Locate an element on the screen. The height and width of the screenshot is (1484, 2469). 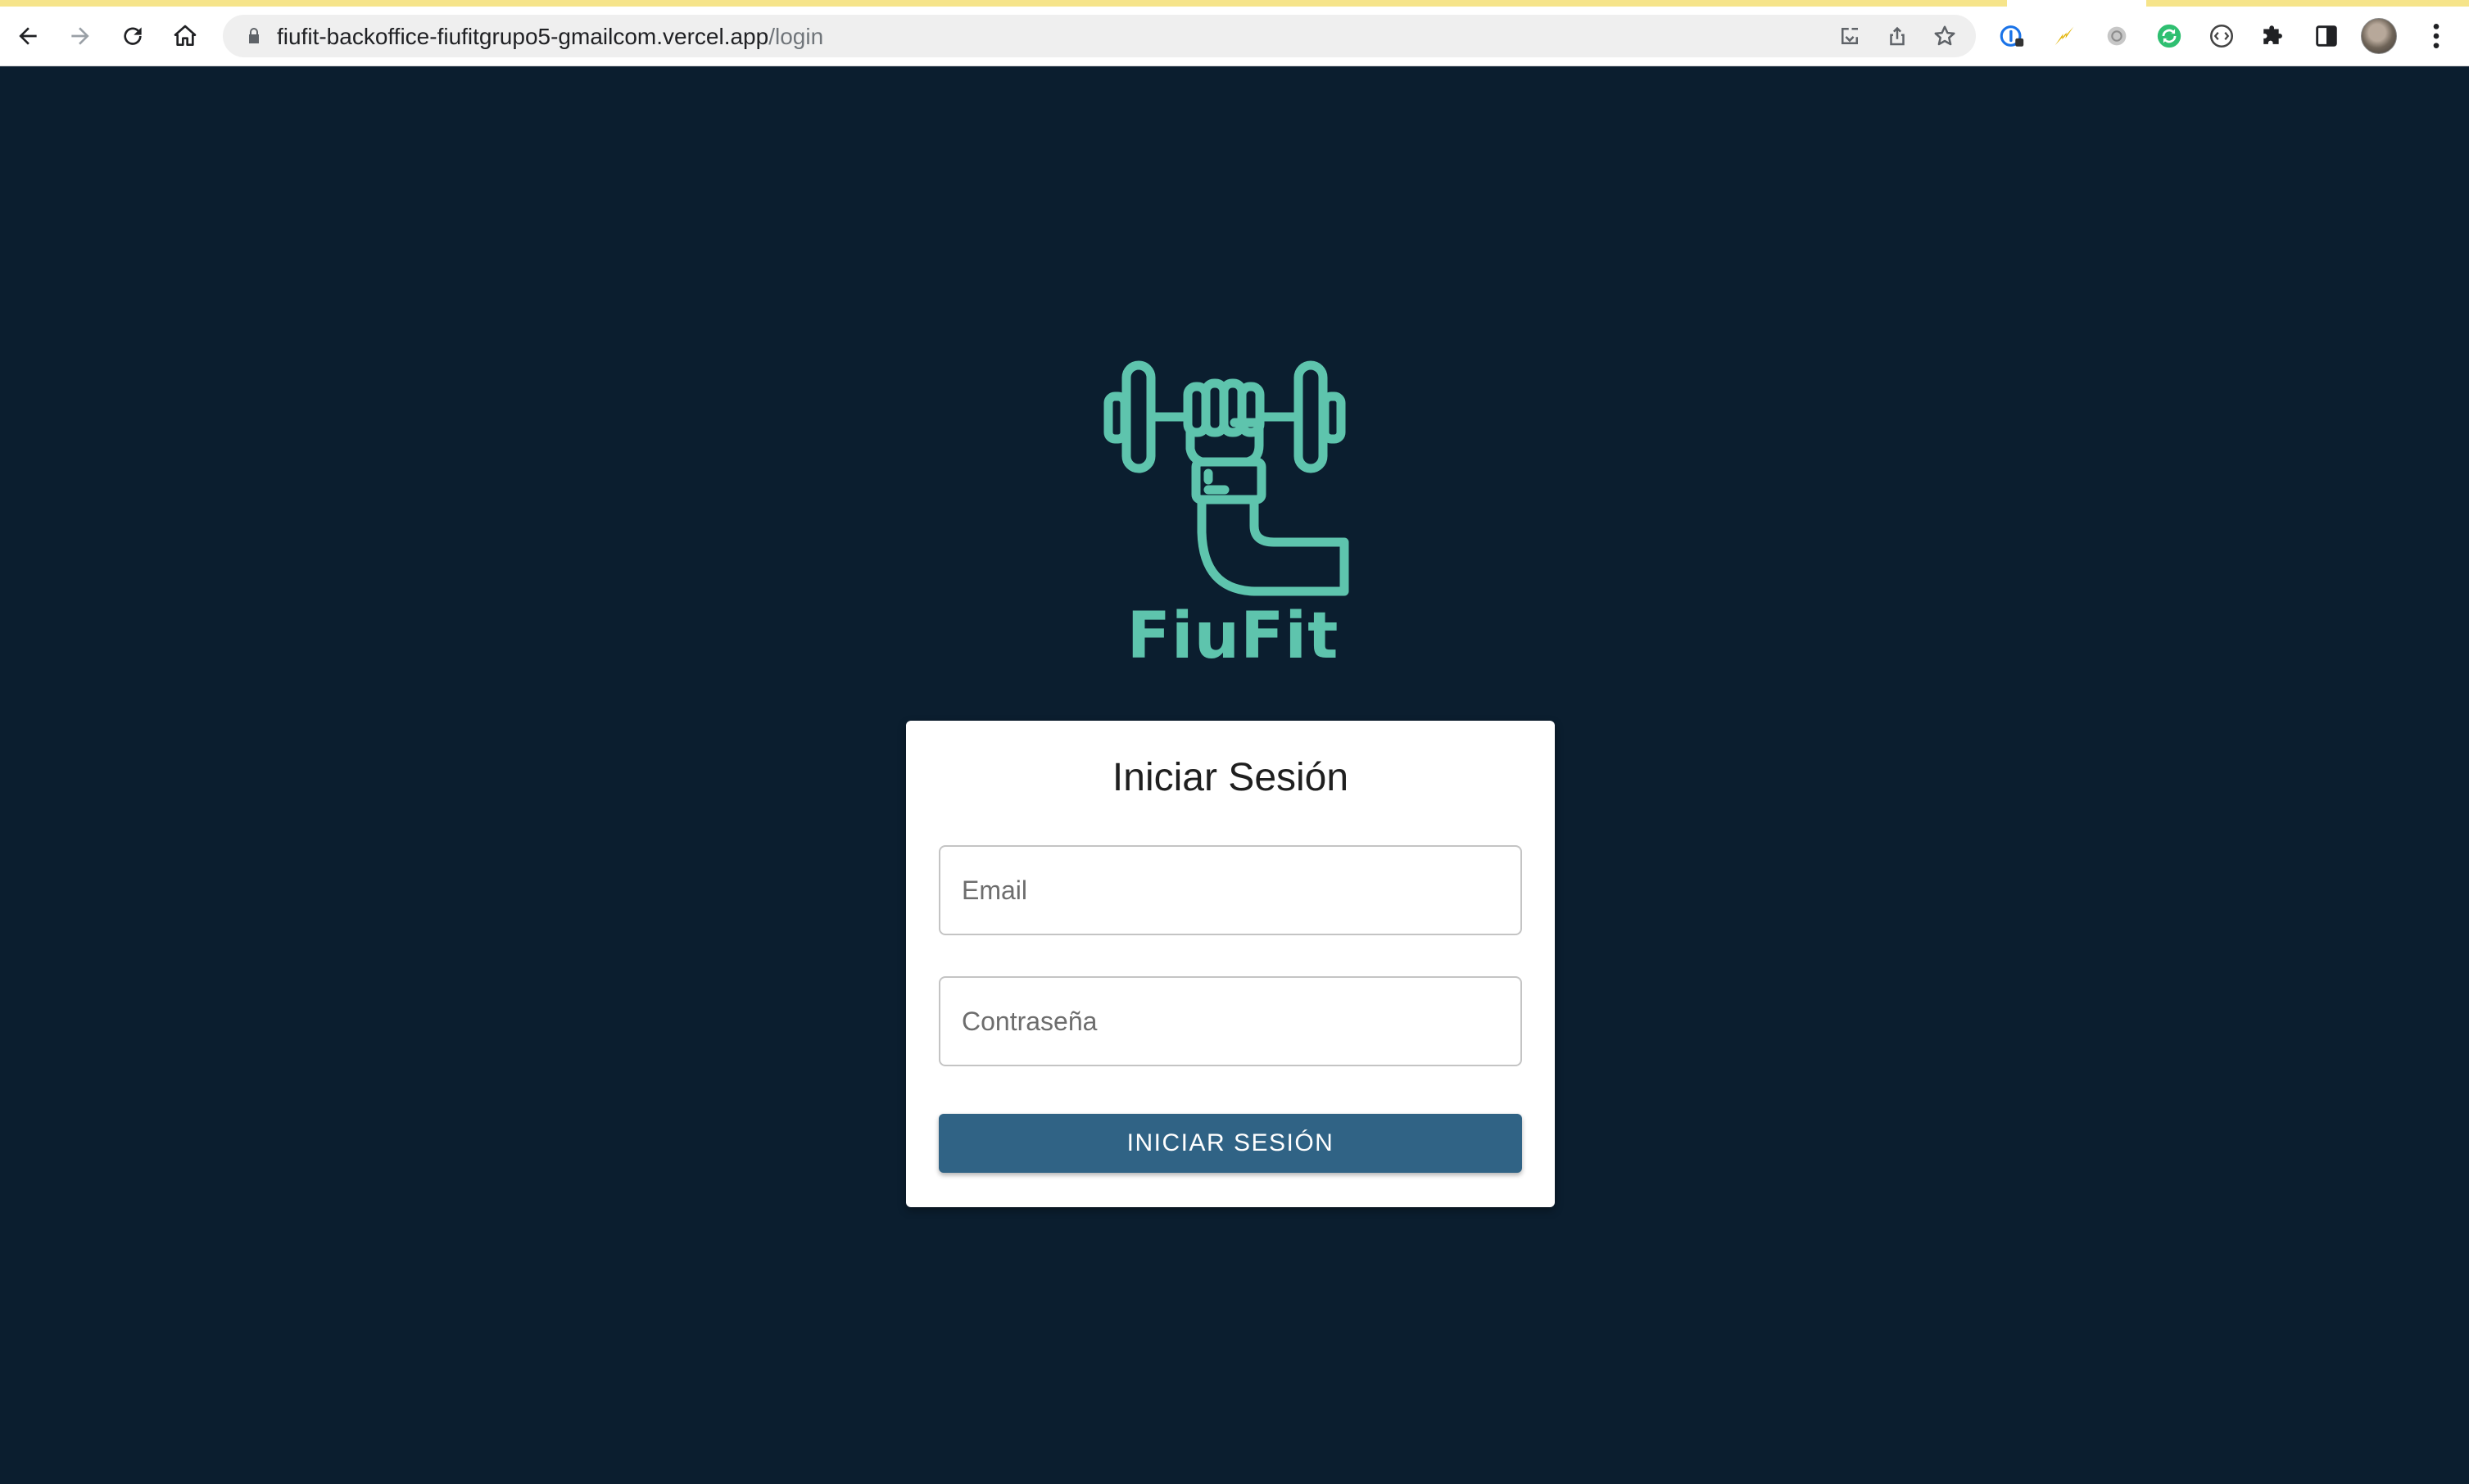
login-card: Iniciar Sesión INICIAR SESIÓN is located at coordinates (1230, 964).